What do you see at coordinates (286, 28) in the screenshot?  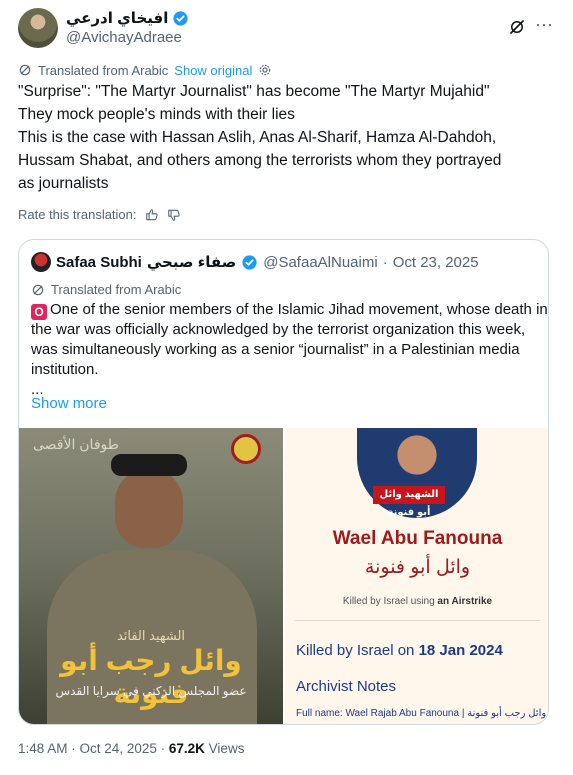 I see `tweet-header: افيخاي ادرعي @AvichayAdraee ···` at bounding box center [286, 28].